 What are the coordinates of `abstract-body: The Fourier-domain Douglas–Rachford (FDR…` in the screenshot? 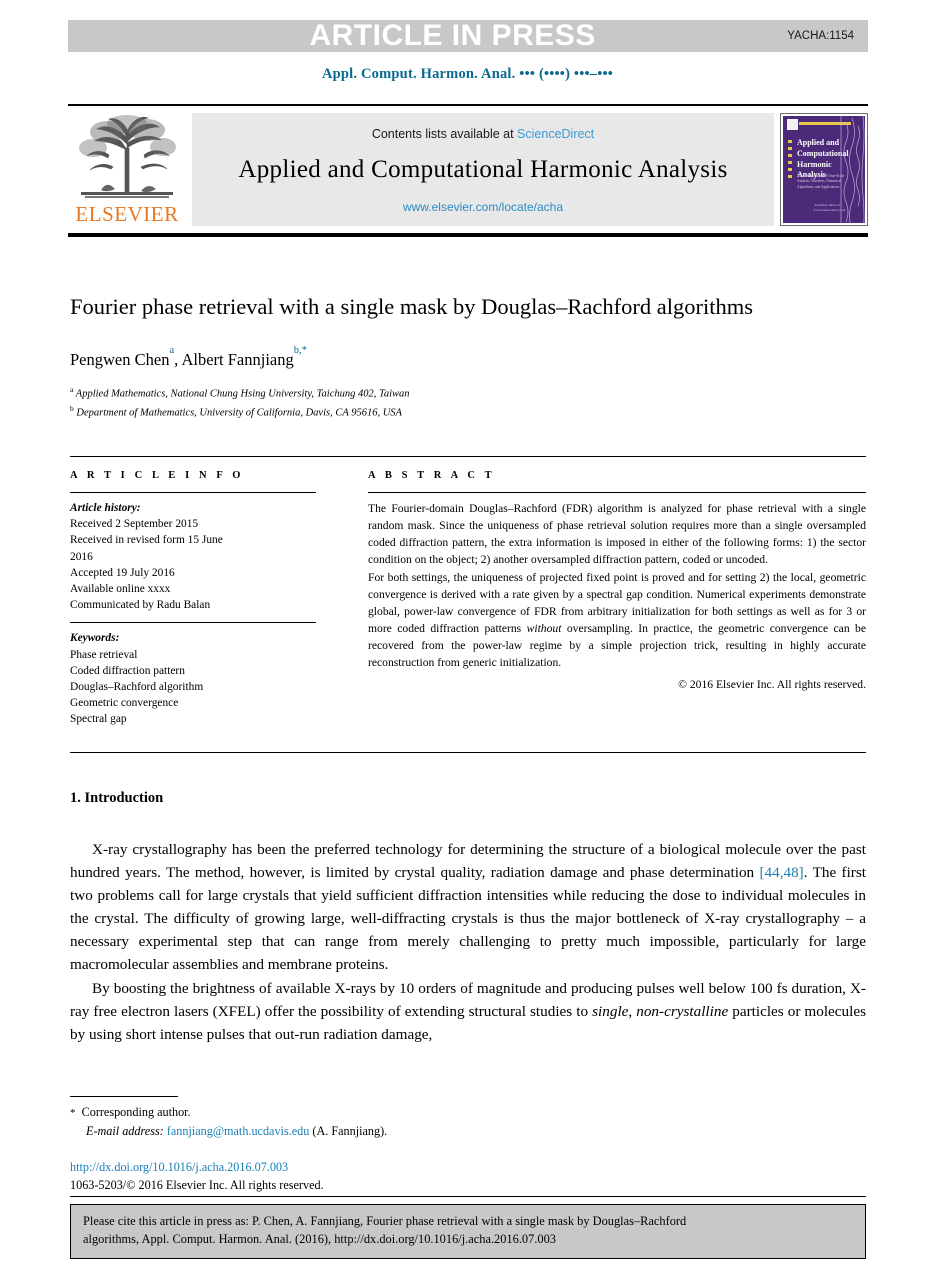 It's located at (617, 596).